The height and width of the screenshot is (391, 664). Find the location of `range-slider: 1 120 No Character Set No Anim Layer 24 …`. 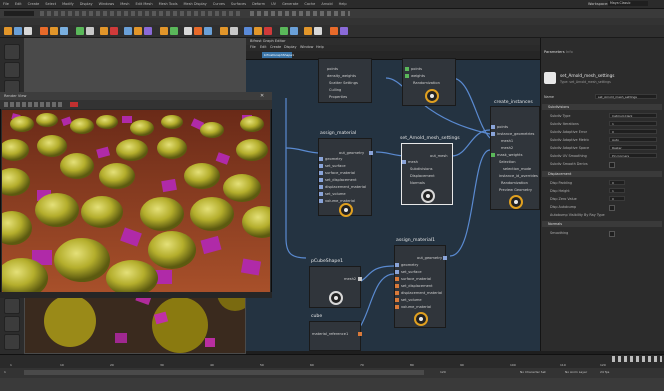

range-slider: 1 120 No Character Set No Anim Layer 24 … is located at coordinates (332, 373).